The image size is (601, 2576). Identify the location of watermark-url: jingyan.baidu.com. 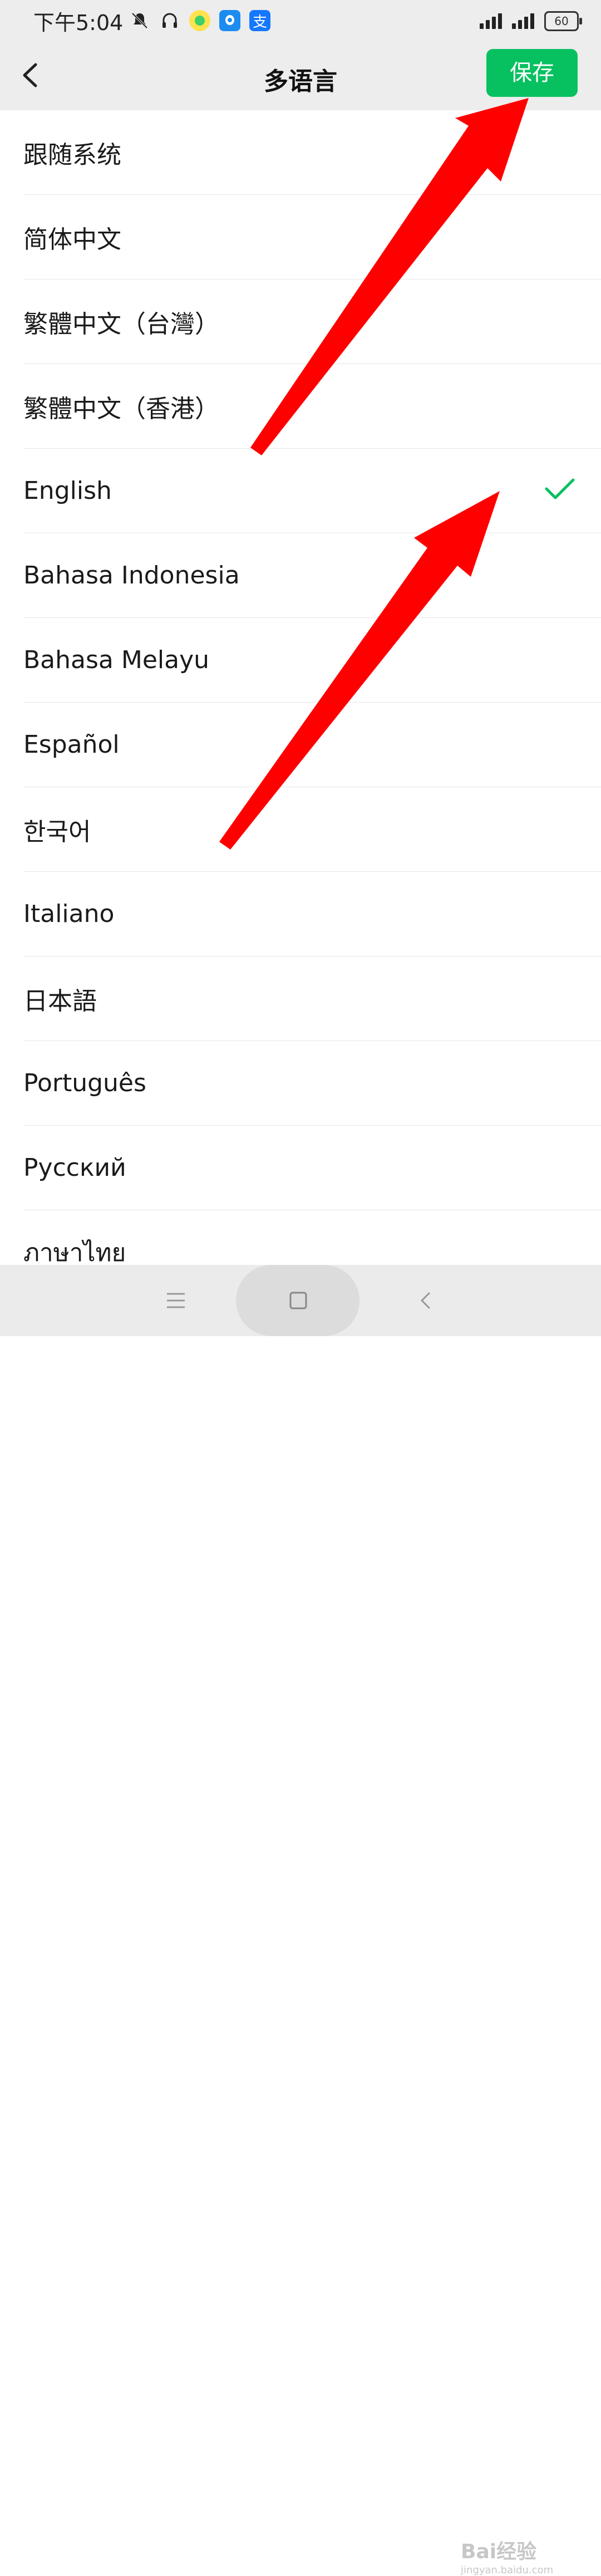
(507, 2570).